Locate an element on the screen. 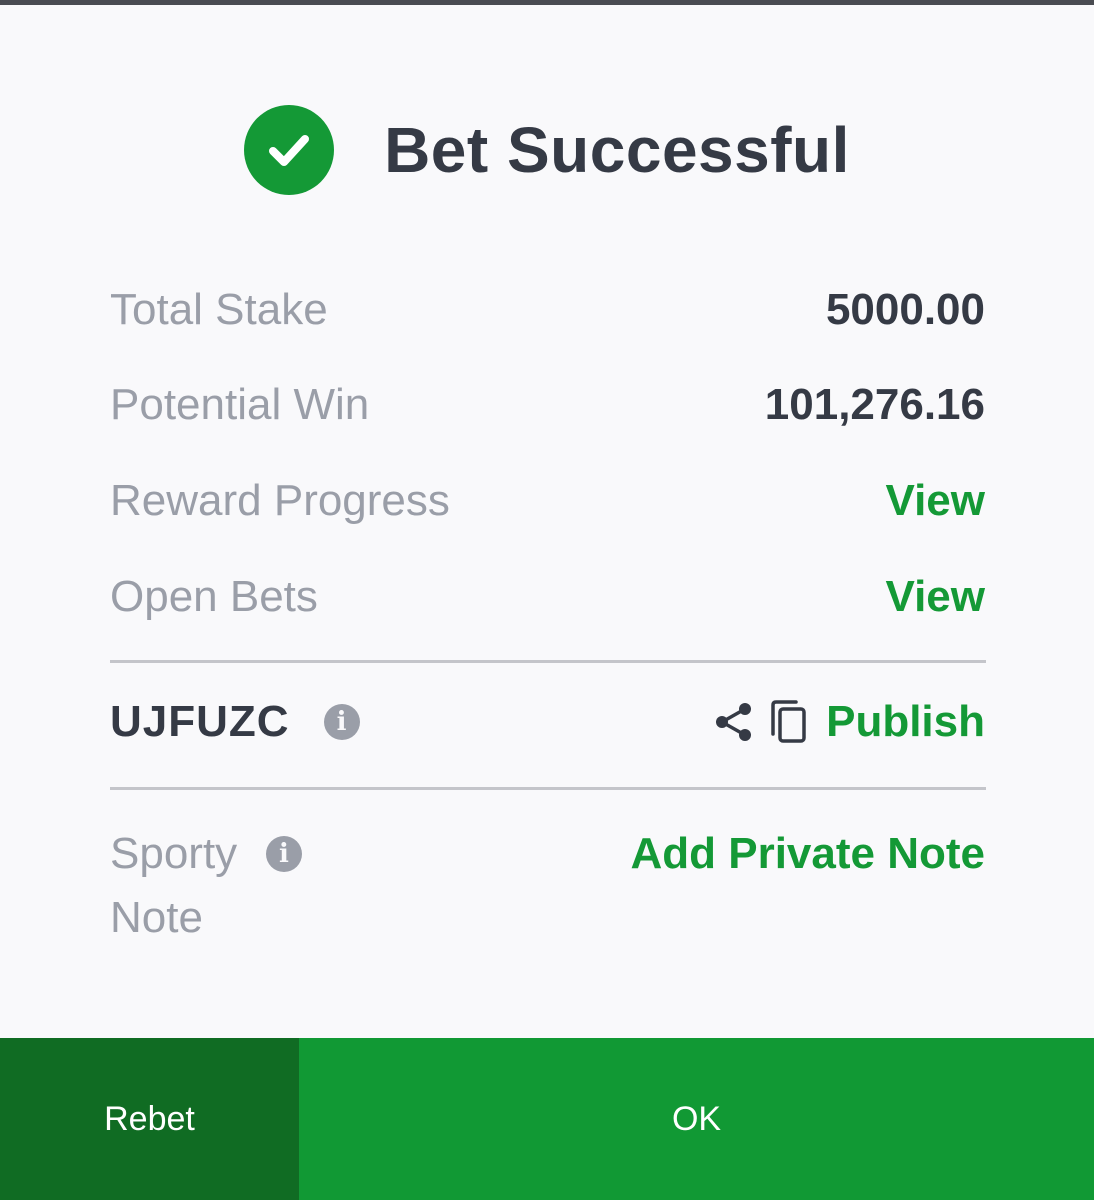 The height and width of the screenshot is (1200, 1094). ok-button: OK is located at coordinates (696, 1119).